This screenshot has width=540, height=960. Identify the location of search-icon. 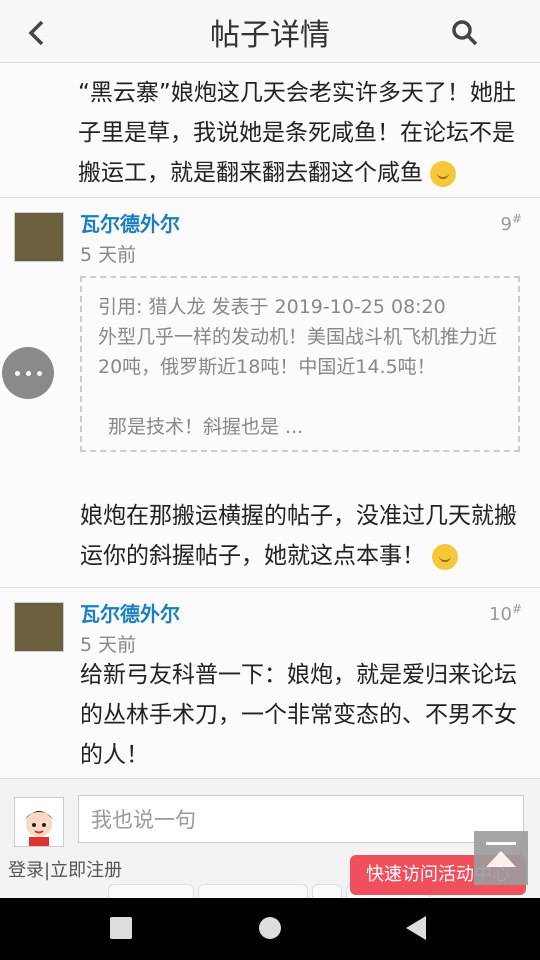
(465, 33).